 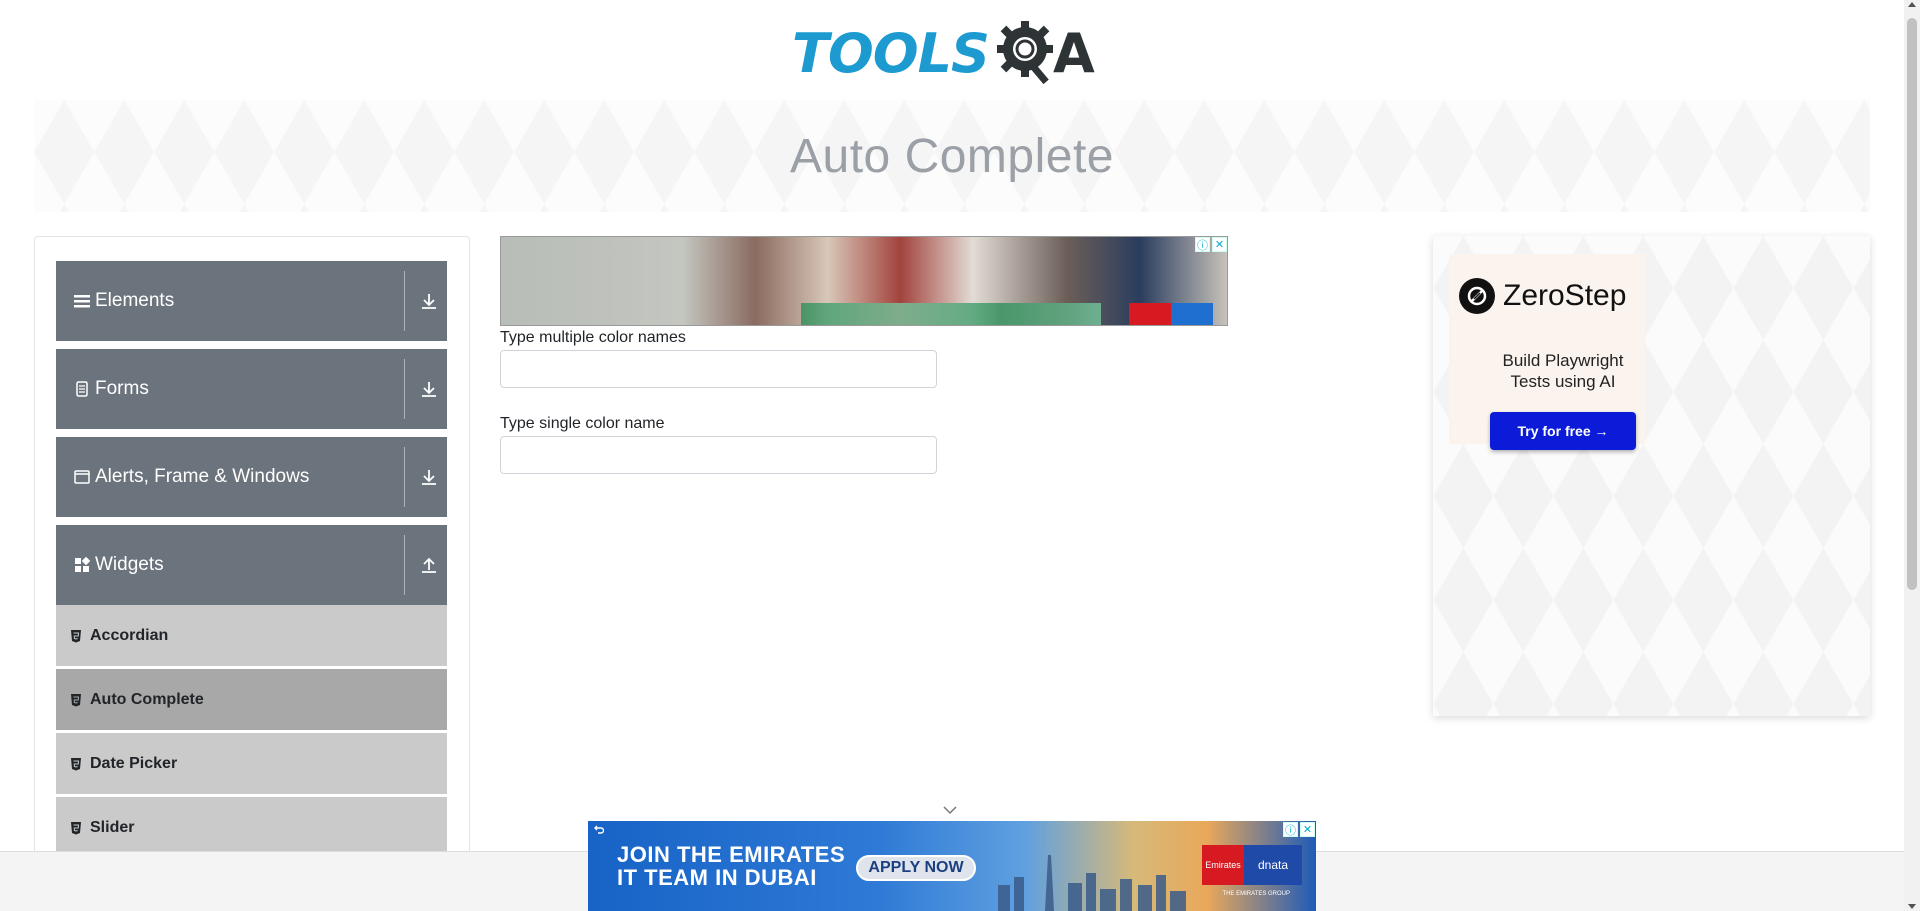 I want to click on dnata-logo: dnata, so click(x=1273, y=865).